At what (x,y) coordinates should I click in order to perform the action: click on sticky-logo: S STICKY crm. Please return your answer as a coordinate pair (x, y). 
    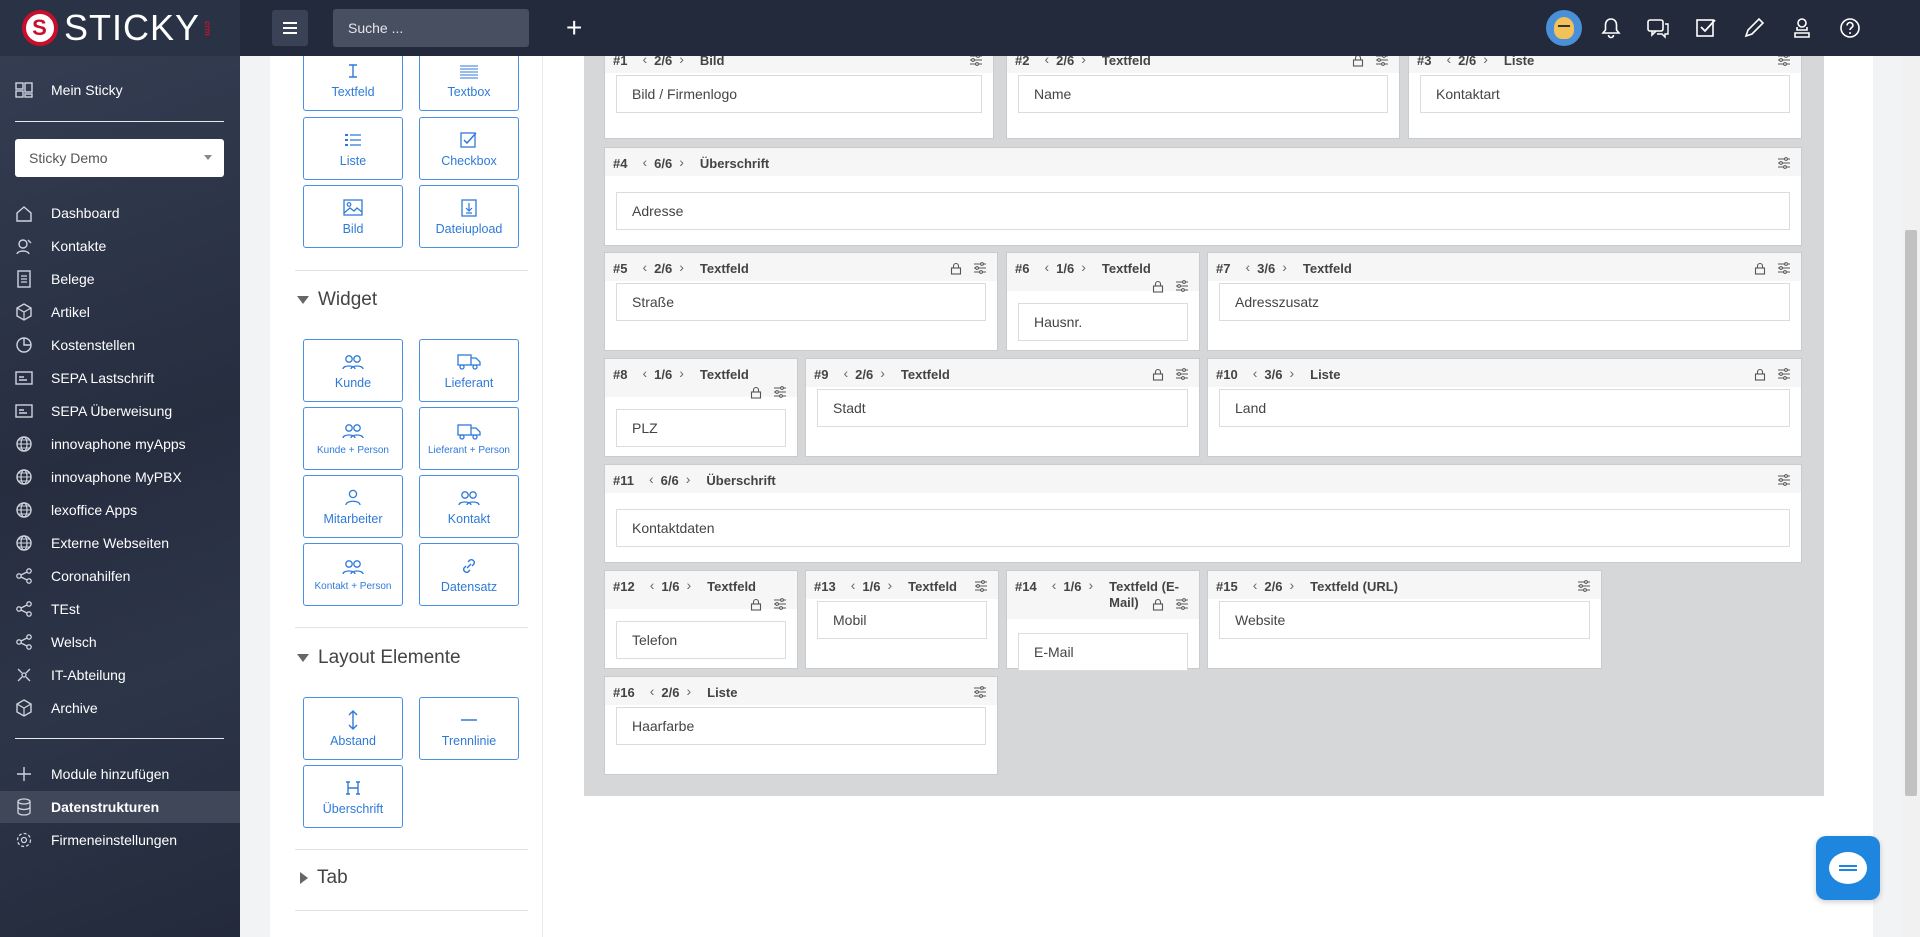
    Looking at the image, I should click on (117, 27).